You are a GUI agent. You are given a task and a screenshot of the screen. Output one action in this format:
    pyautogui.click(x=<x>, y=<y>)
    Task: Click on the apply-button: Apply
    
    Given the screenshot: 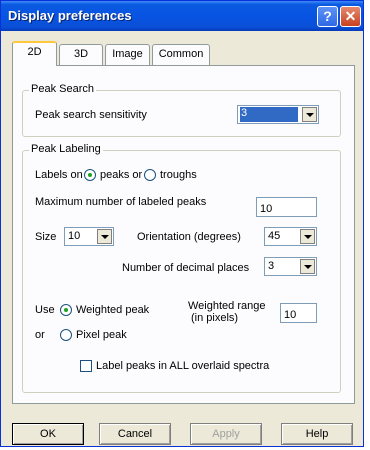 What is the action you would take?
    pyautogui.click(x=226, y=434)
    